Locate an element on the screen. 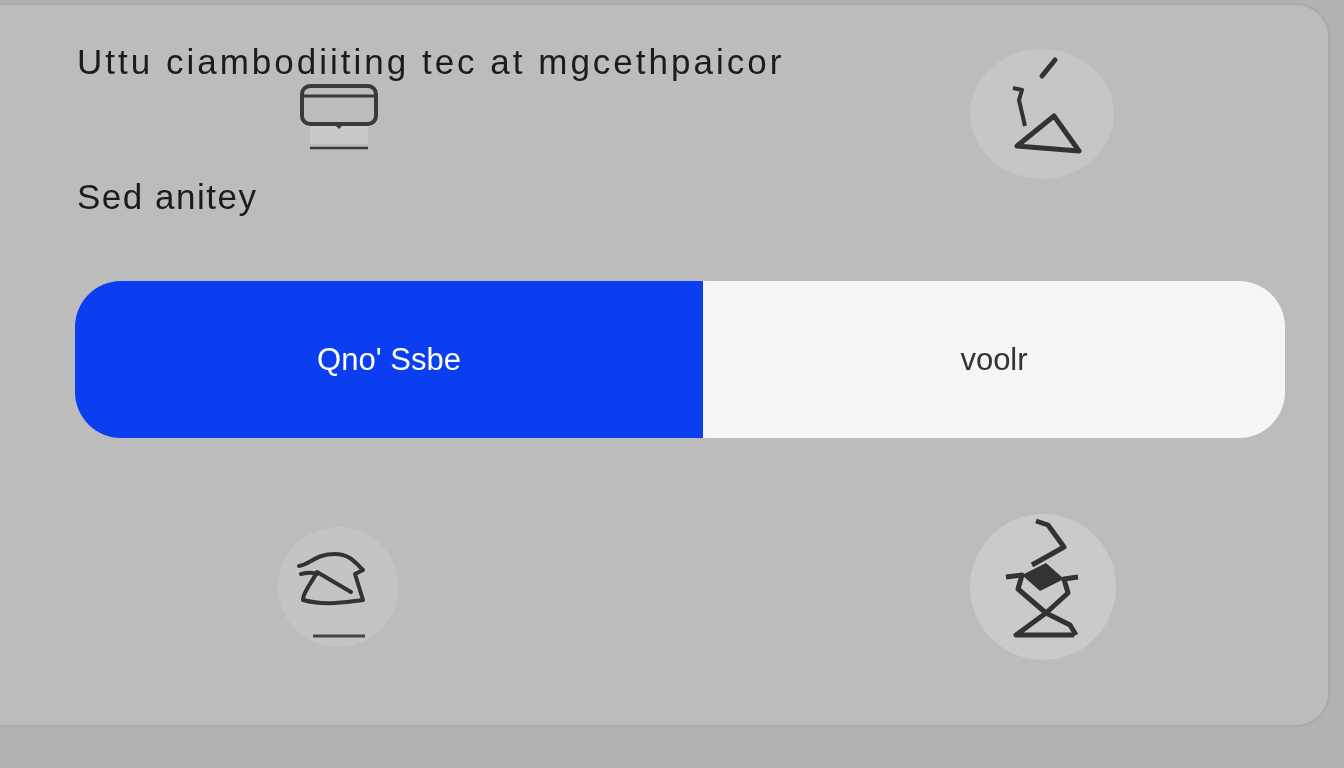 This screenshot has width=1344, height=768. segment-tab: Qno' Ssbe is located at coordinates (389, 359).